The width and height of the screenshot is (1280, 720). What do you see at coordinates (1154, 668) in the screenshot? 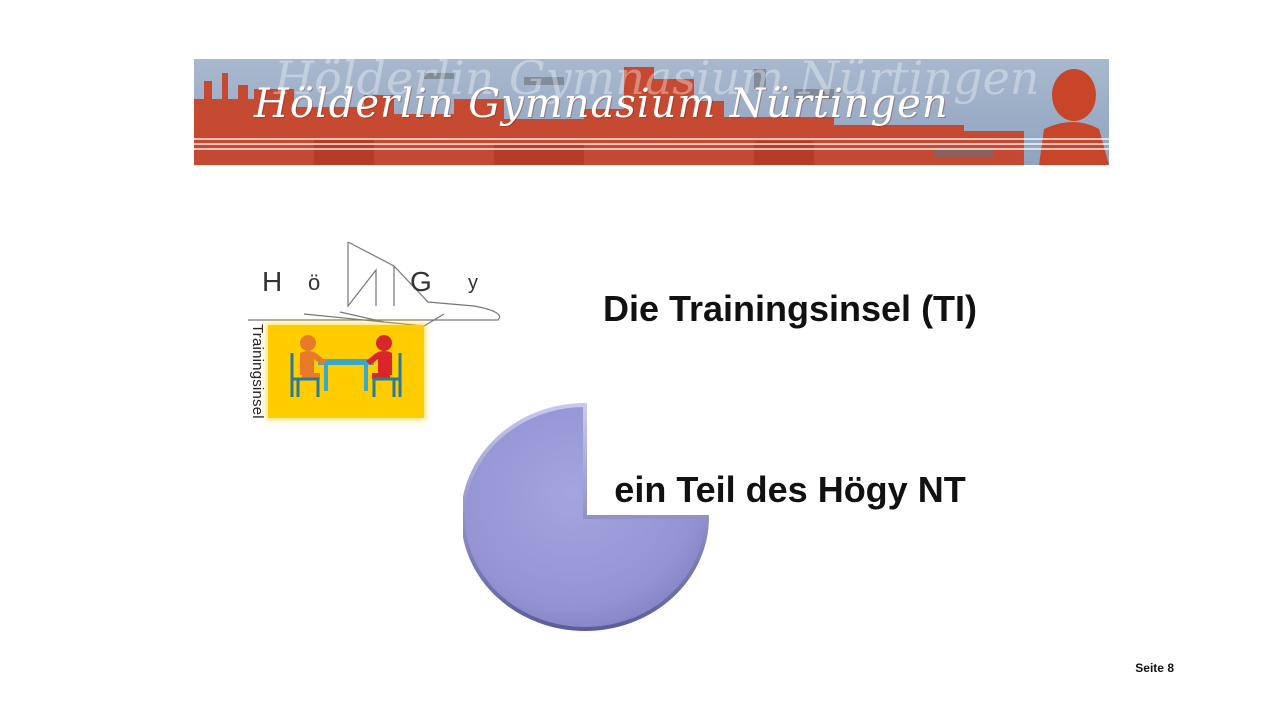
I see `page-number: Seite 8` at bounding box center [1154, 668].